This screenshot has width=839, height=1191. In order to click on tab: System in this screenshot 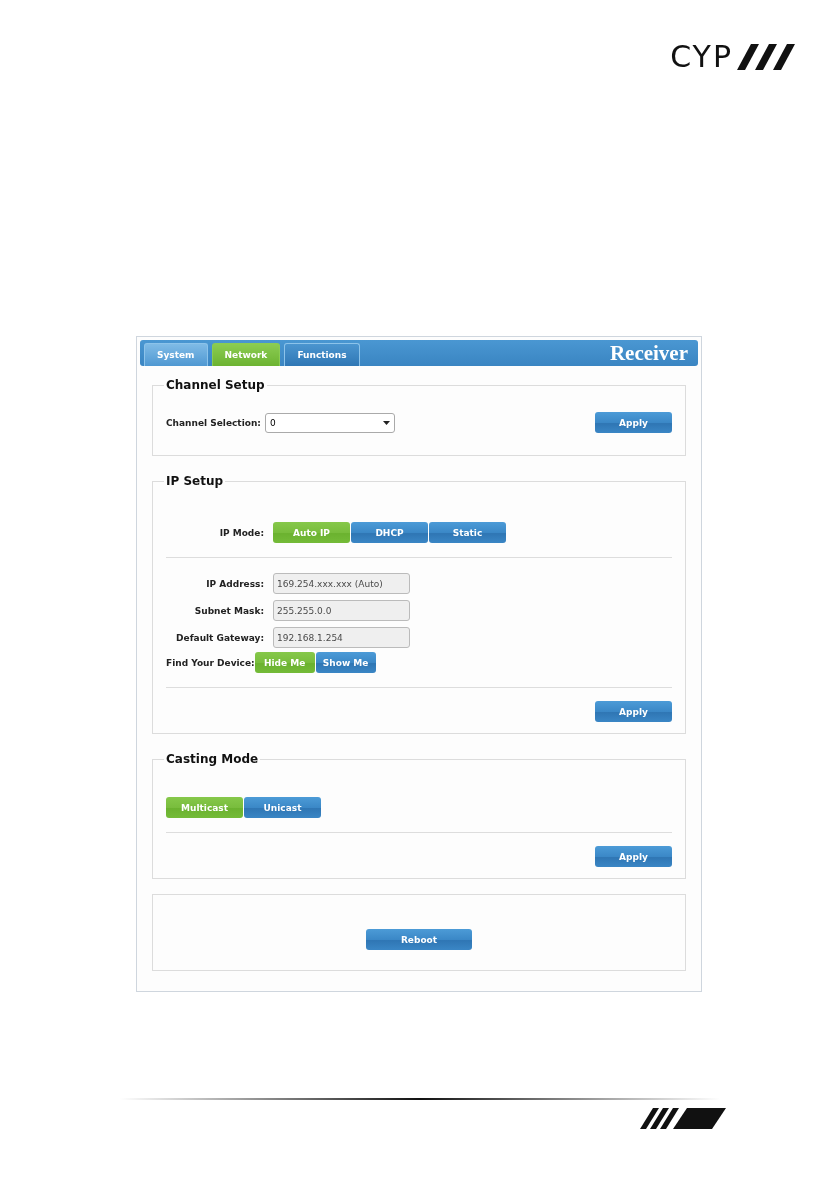, I will do `click(176, 354)`.